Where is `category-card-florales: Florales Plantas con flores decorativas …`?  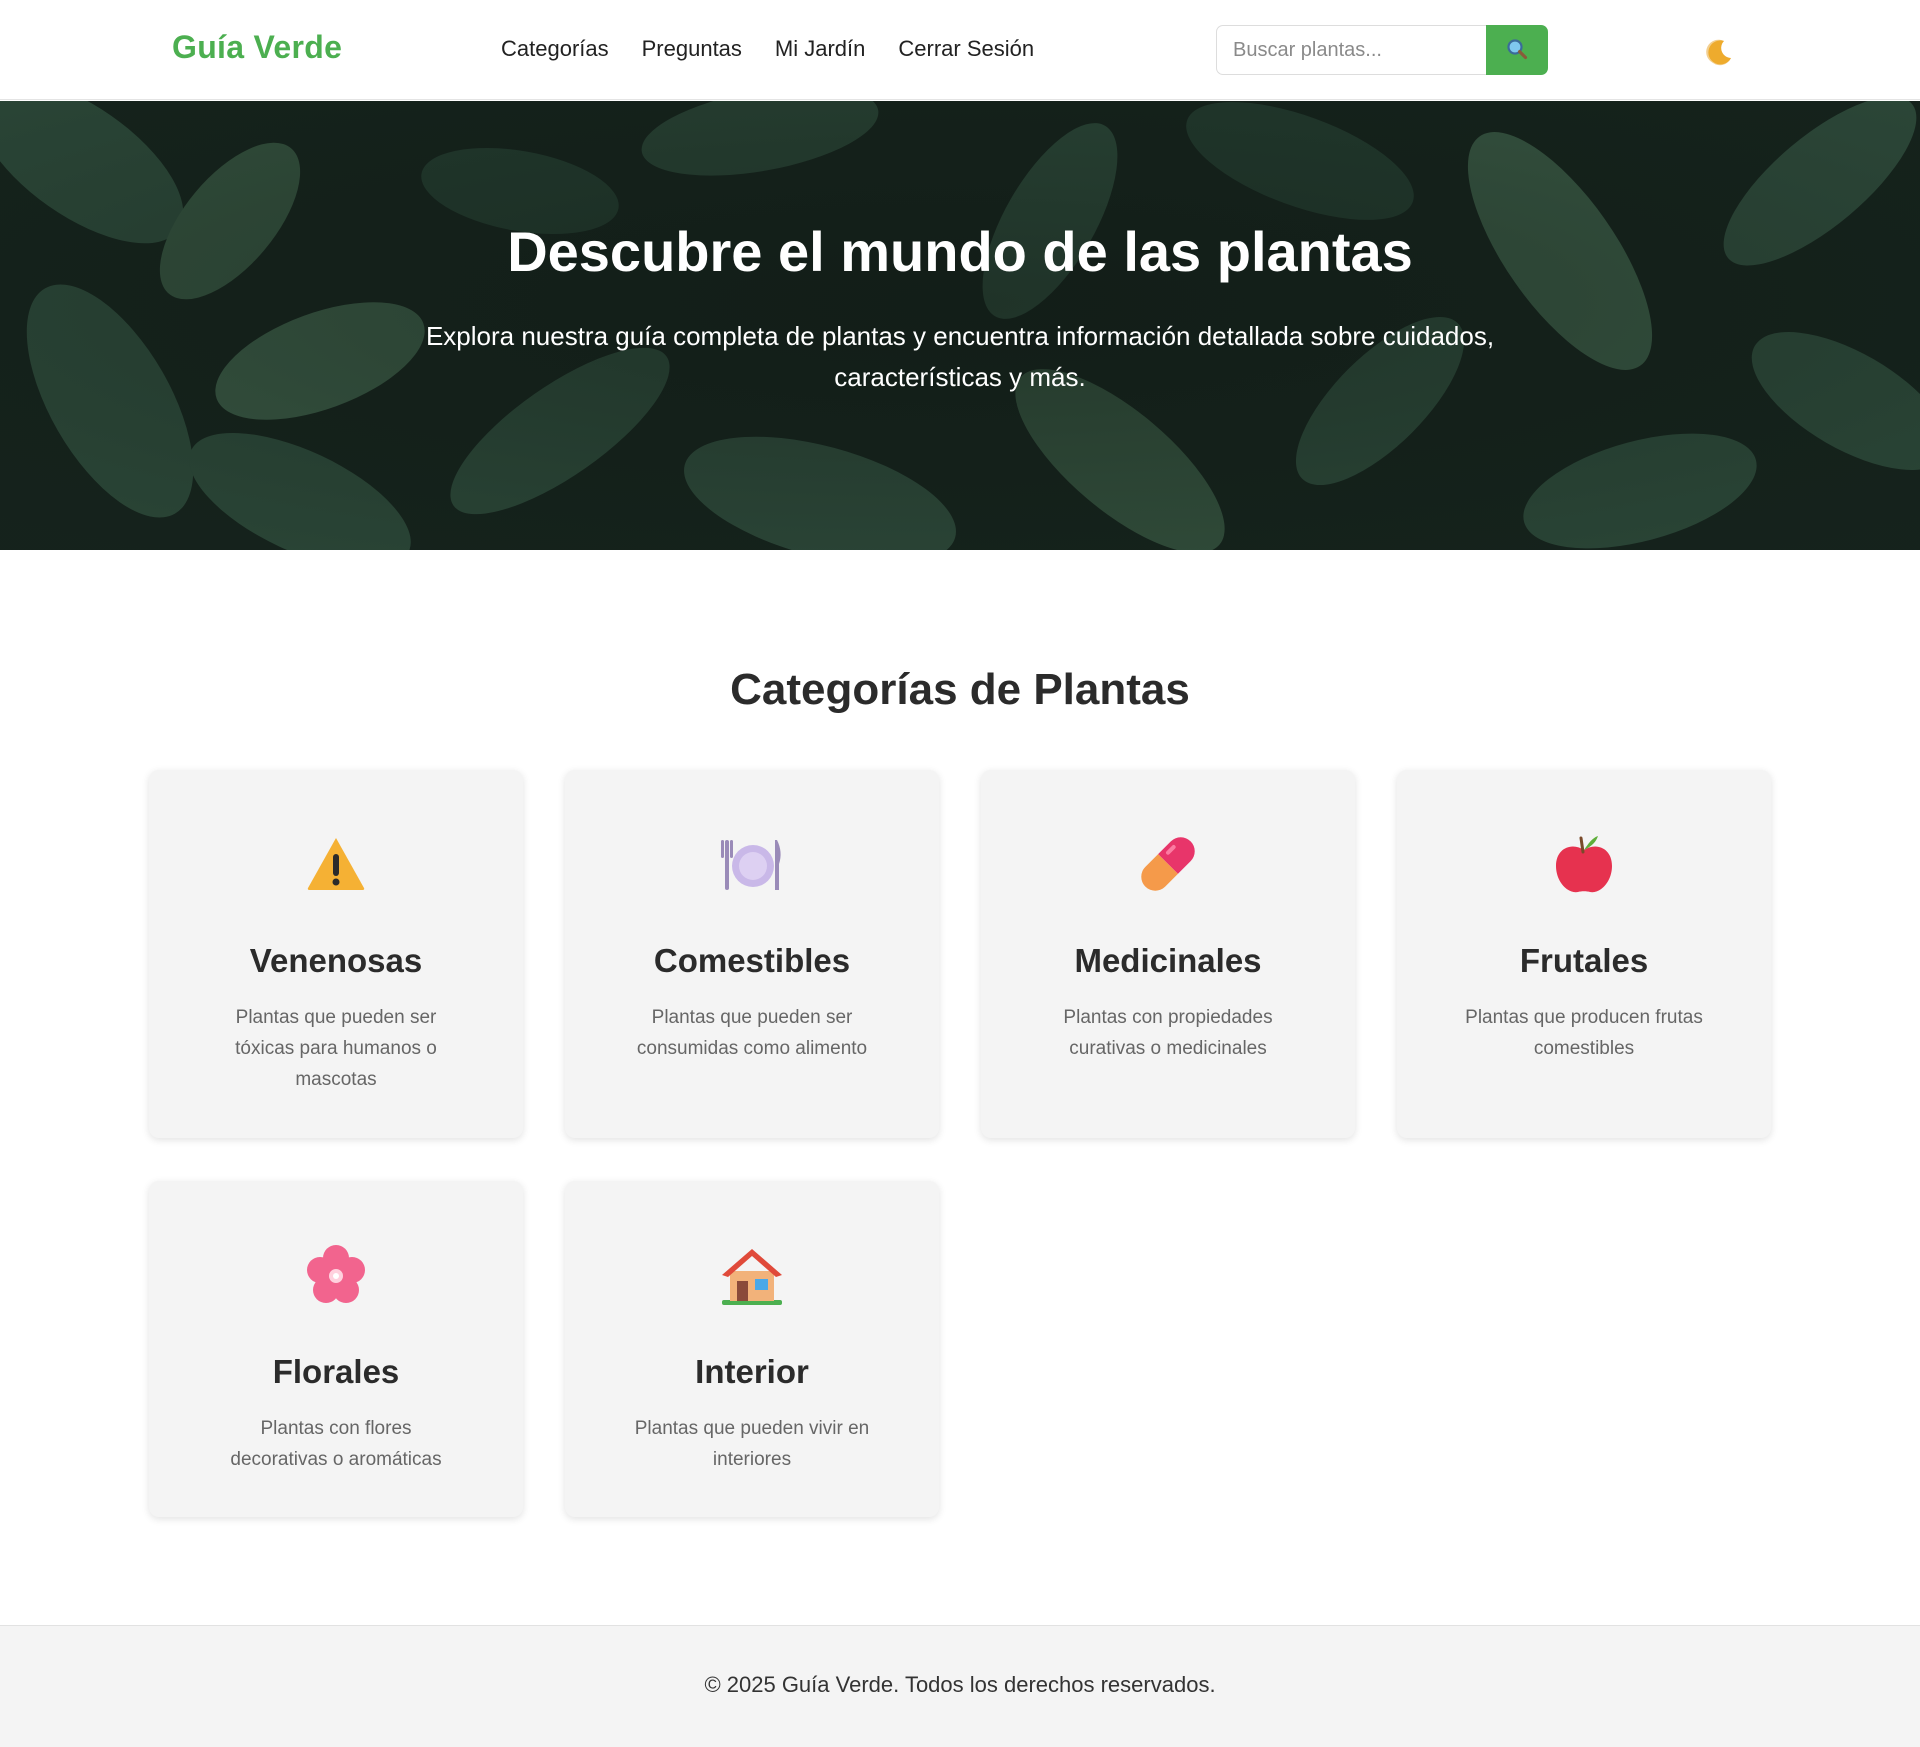
category-card-florales: Florales Plantas con flores decorativas … is located at coordinates (336, 1349).